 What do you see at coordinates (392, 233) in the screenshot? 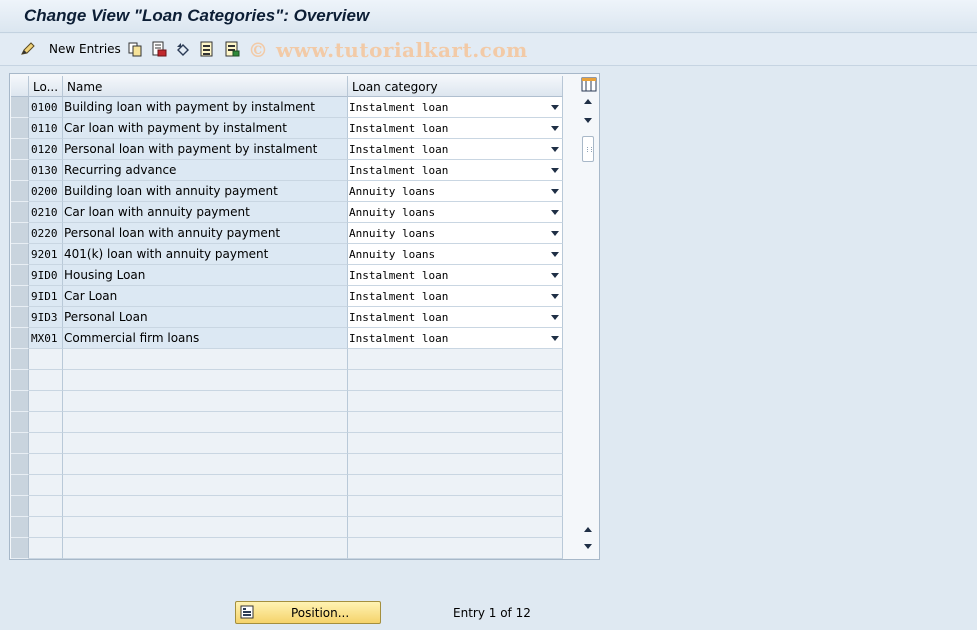
I see `loan-category-value: Annuity loans` at bounding box center [392, 233].